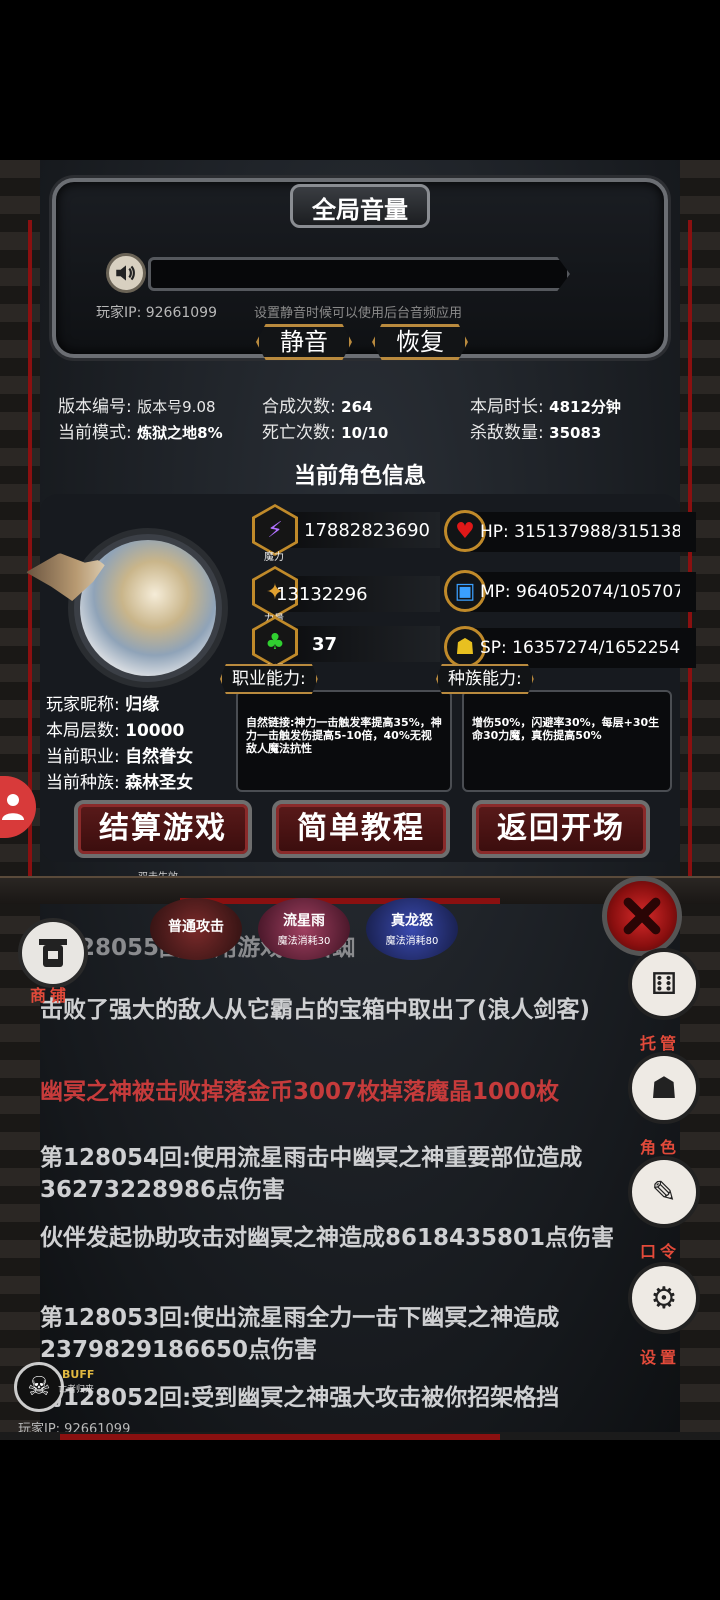  Describe the element at coordinates (322, 594) in the screenshot. I see `power-value: 13132296` at that location.